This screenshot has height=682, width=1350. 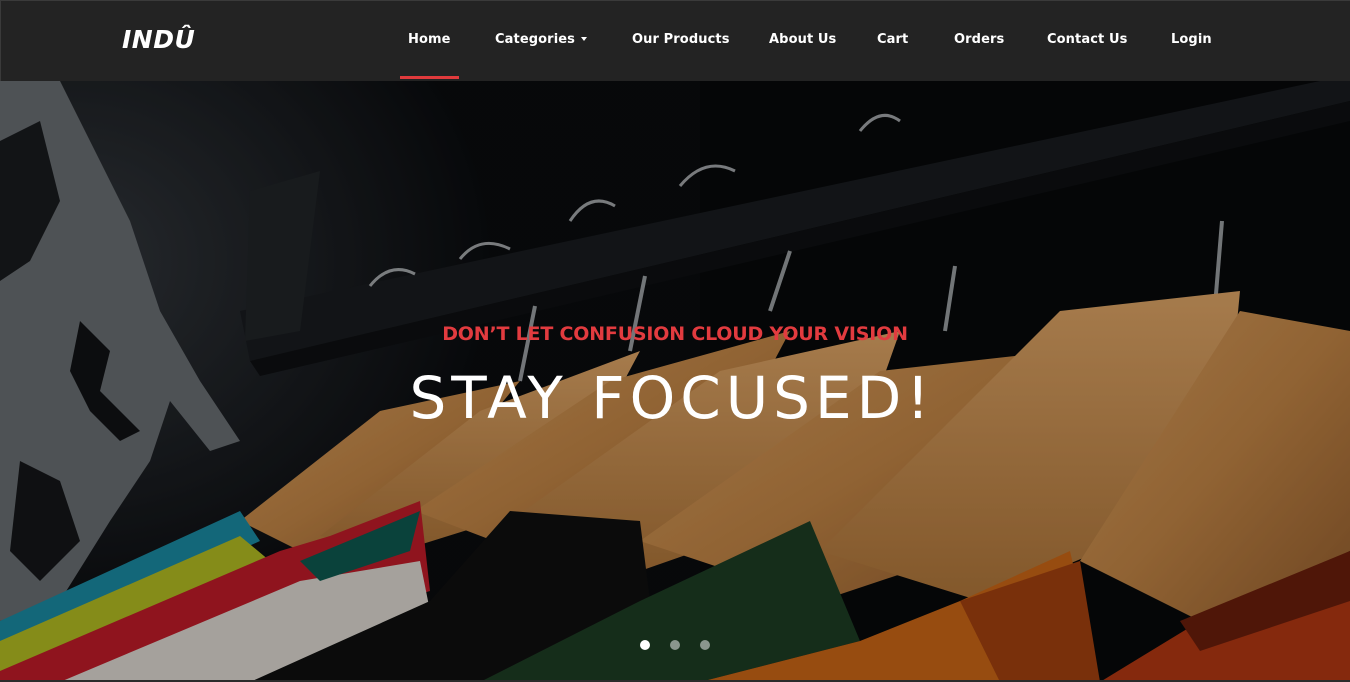 I want to click on caret-down-icon, so click(x=584, y=38).